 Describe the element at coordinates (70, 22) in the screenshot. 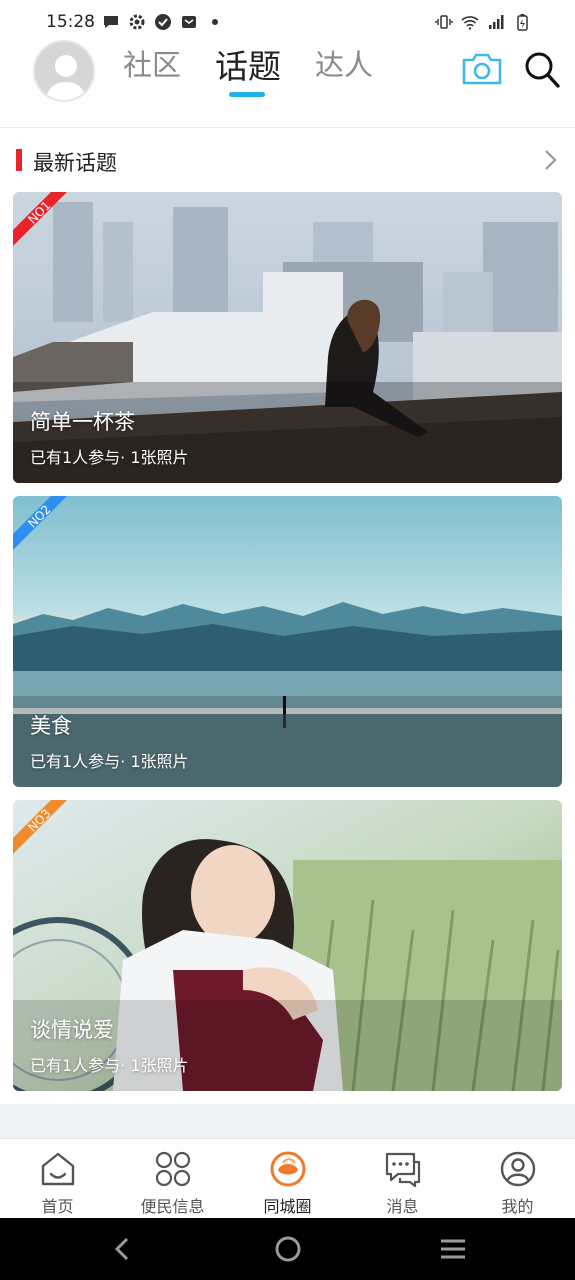

I see `status-time: 15:28` at that location.